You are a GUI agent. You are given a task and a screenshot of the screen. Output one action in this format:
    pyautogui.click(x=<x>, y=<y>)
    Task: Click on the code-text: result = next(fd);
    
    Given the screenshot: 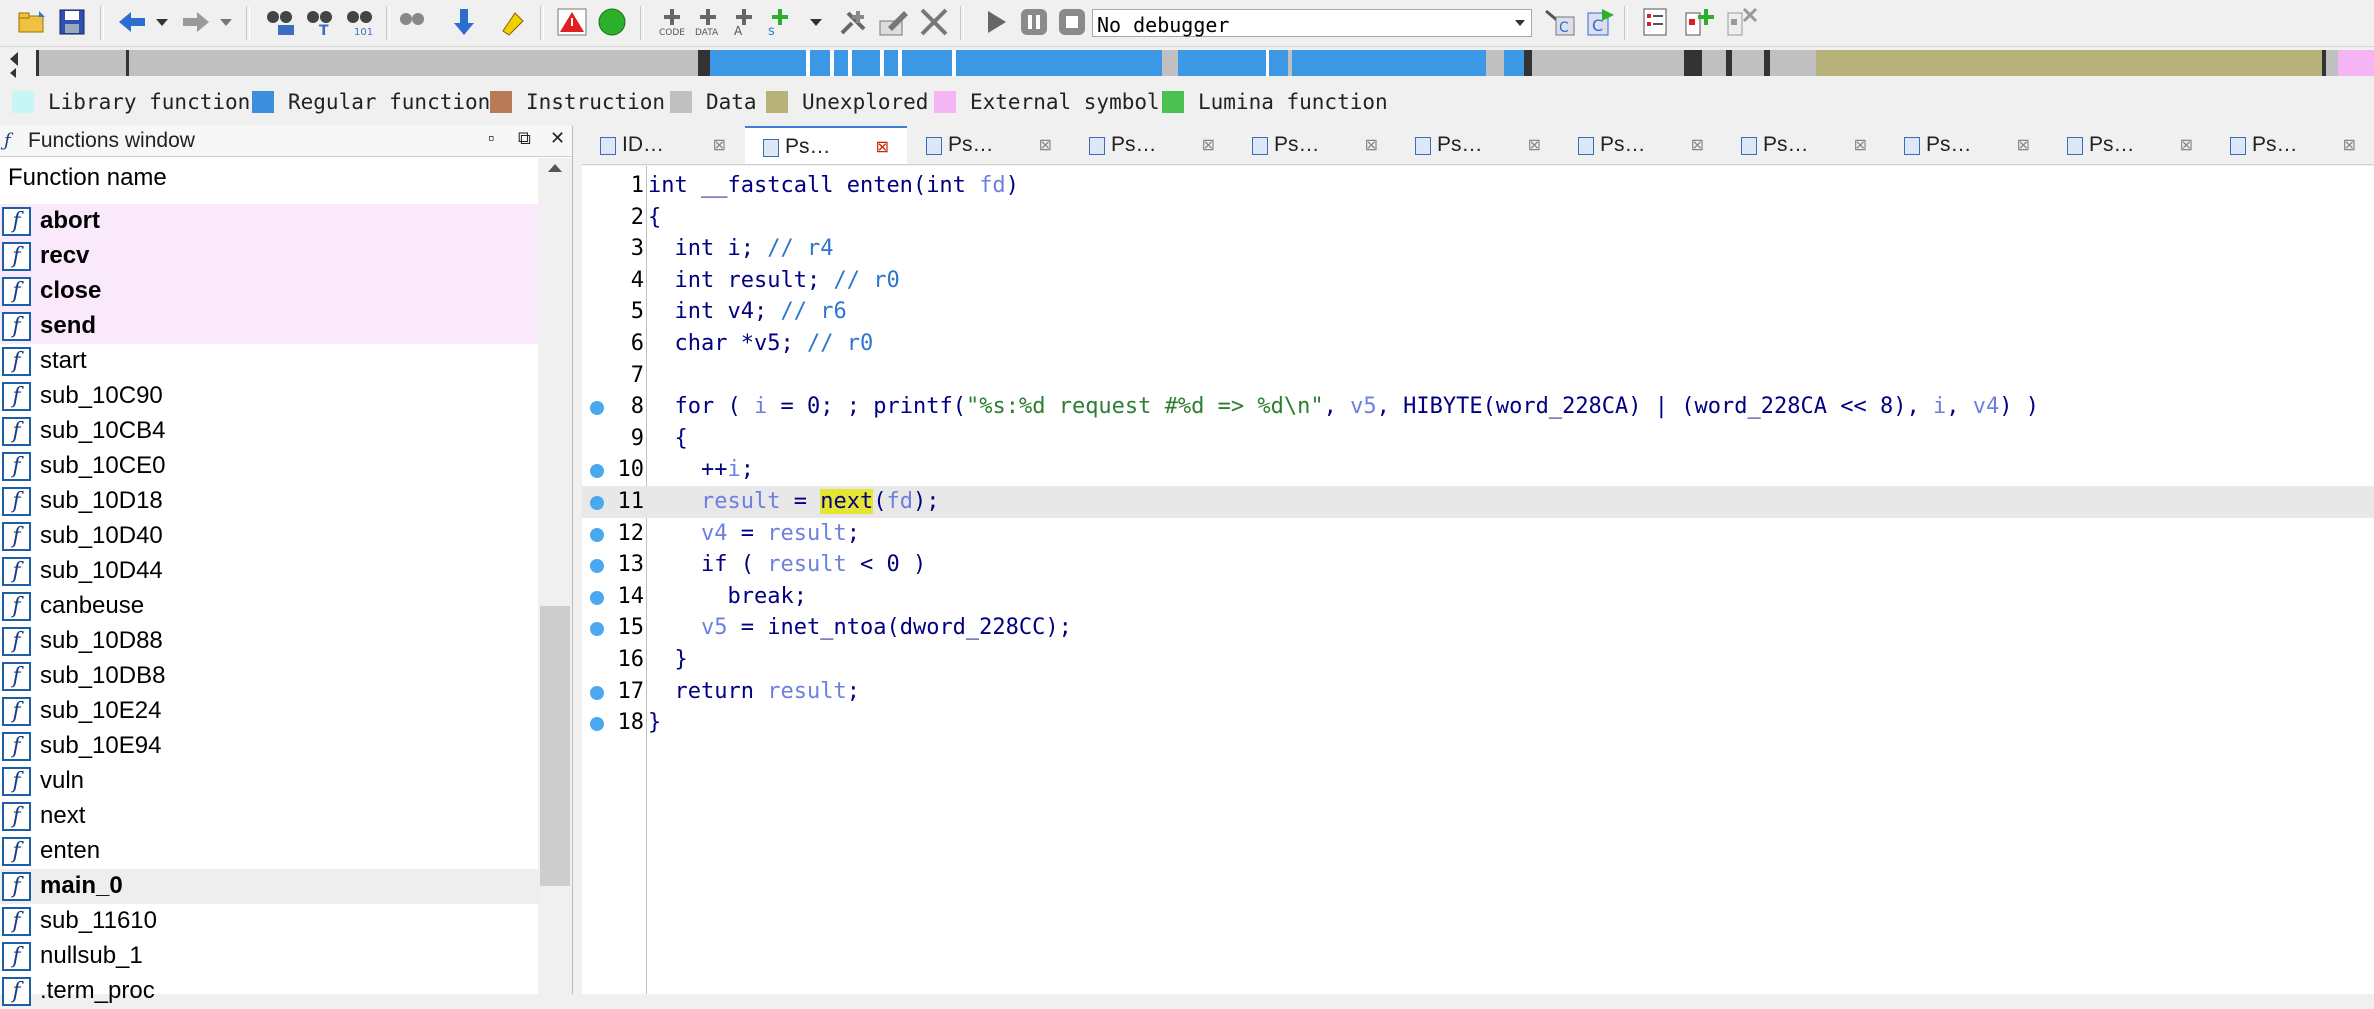 What is the action you would take?
    pyautogui.click(x=793, y=502)
    